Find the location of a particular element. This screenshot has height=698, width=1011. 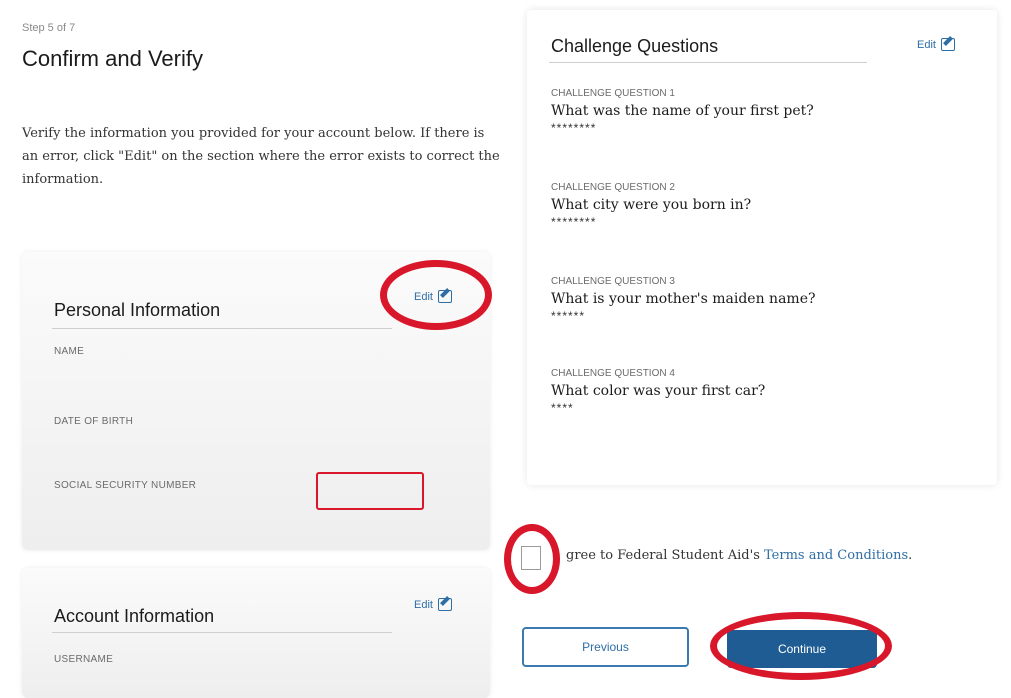

challenge-question-text: What was the name of your first pet? is located at coordinates (682, 111).